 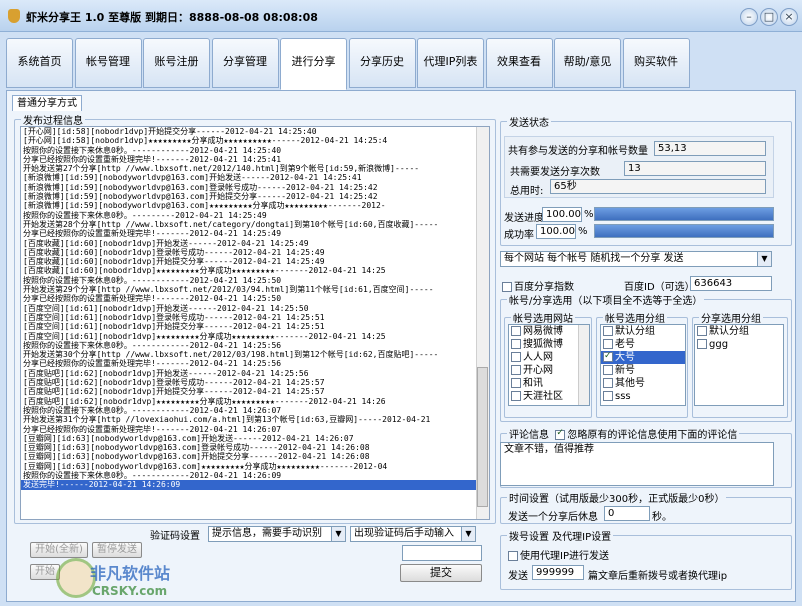 I want to click on comment-textarea: 文章不错，值得推荐, so click(x=637, y=464).